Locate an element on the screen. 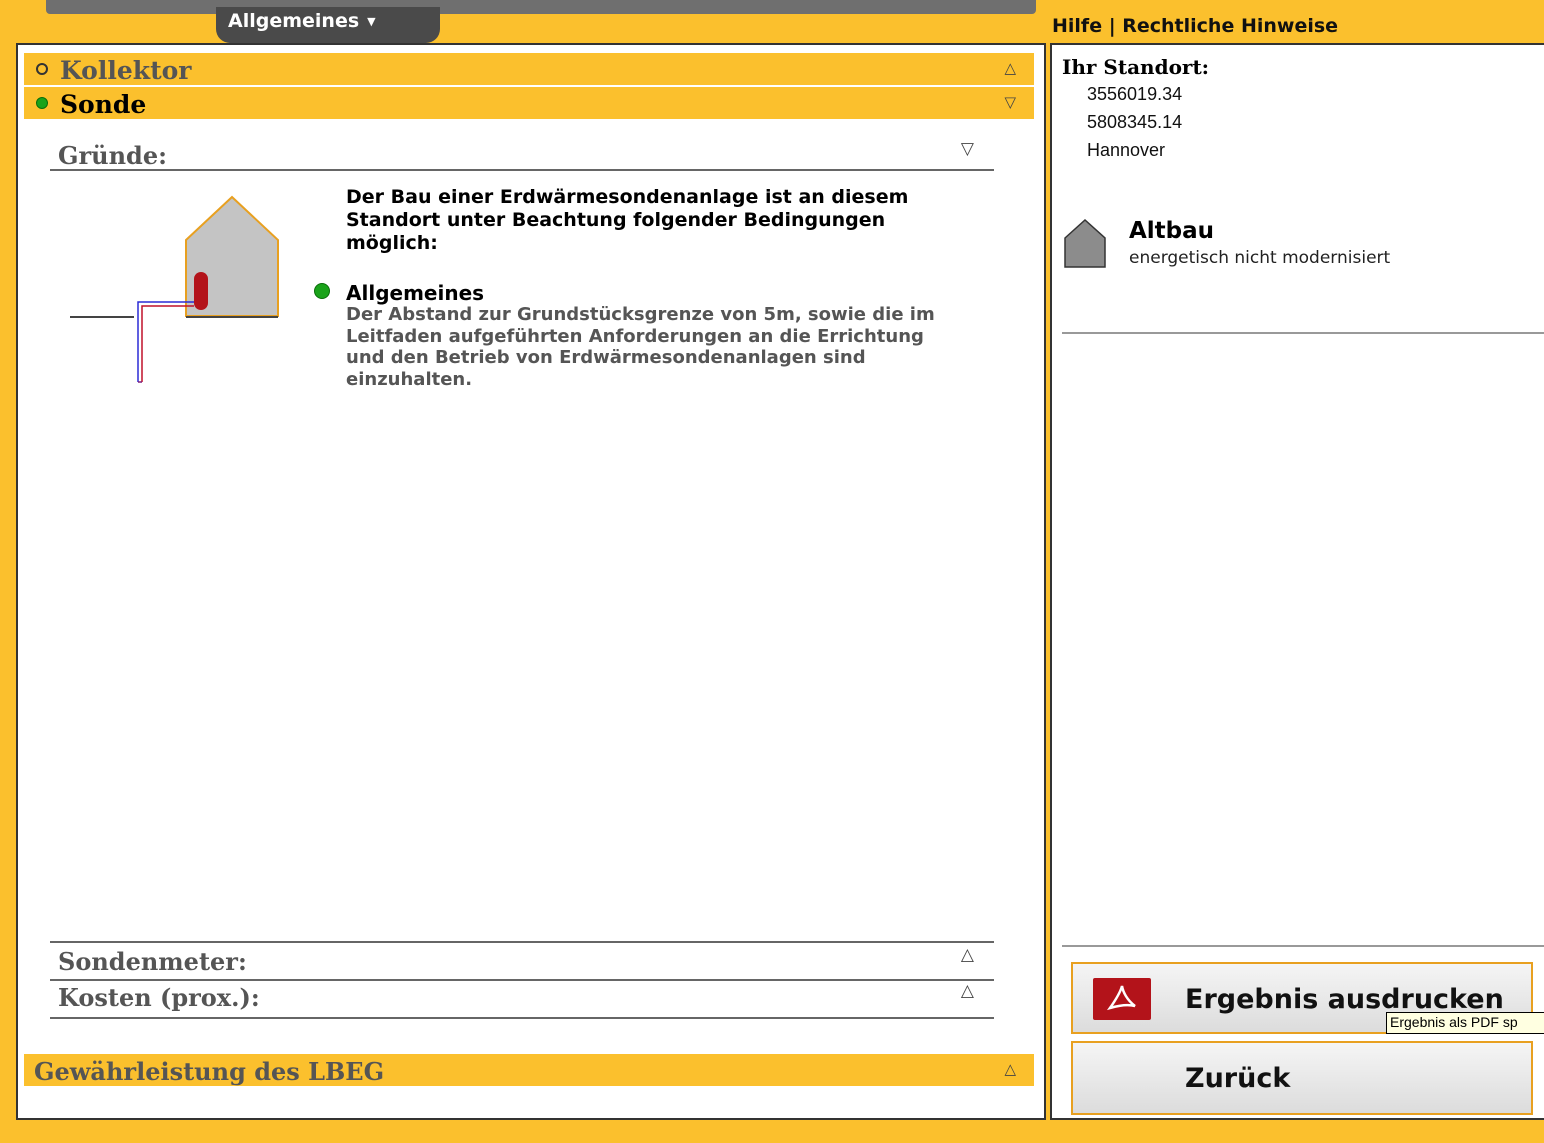 The width and height of the screenshot is (1544, 1143). probe-illustration is located at coordinates (174, 289).